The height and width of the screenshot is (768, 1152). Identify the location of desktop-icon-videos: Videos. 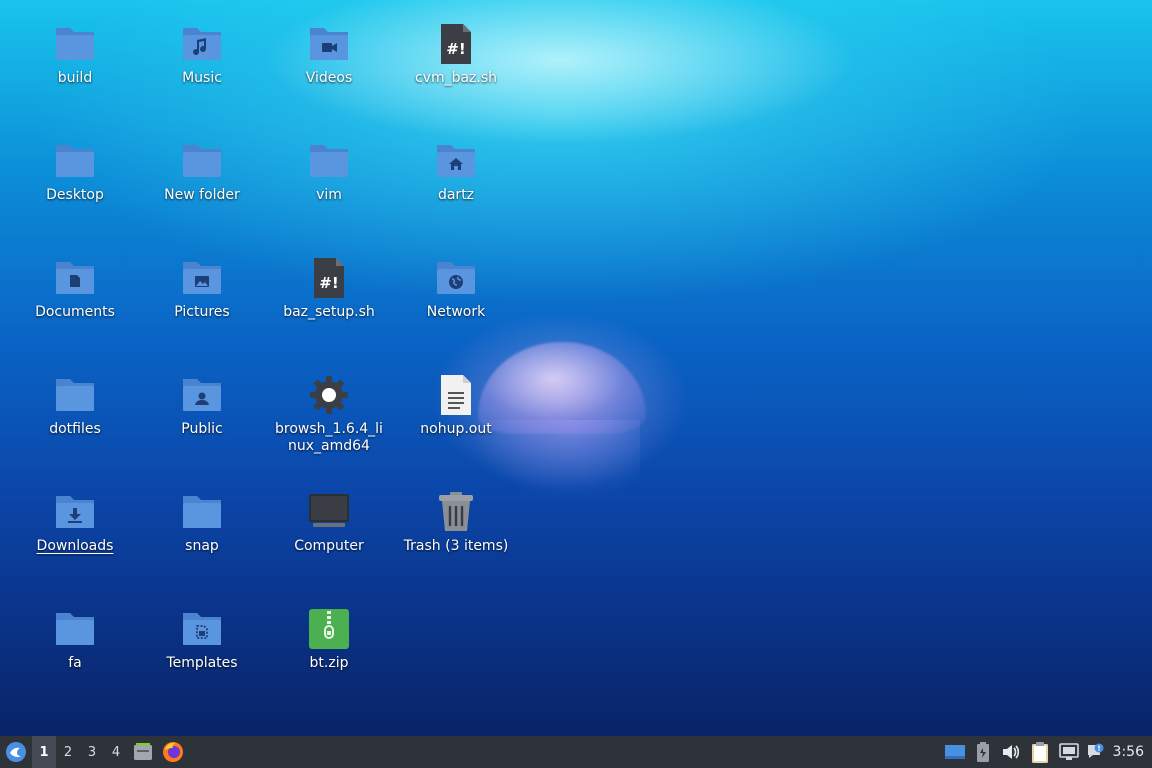
(329, 54).